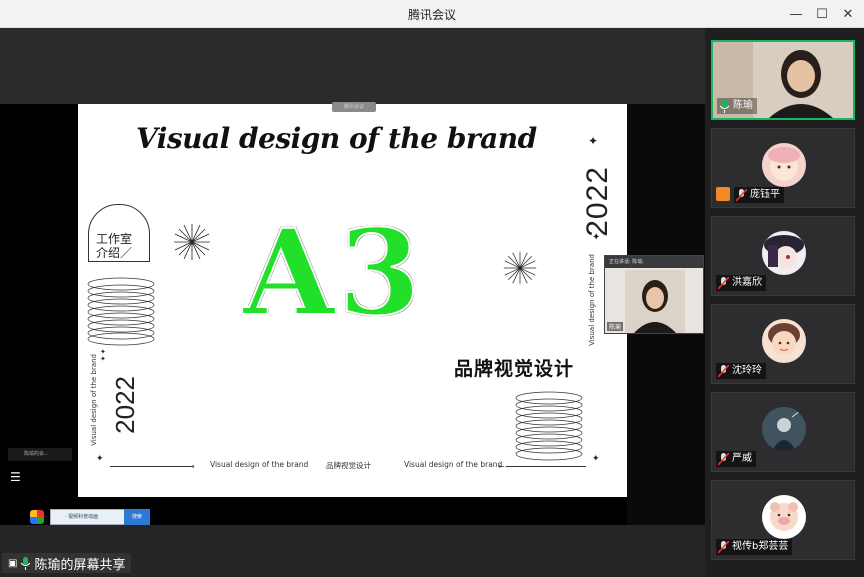  I want to click on title-bar: 腾讯会议 — ☐ ✕, so click(432, 14).